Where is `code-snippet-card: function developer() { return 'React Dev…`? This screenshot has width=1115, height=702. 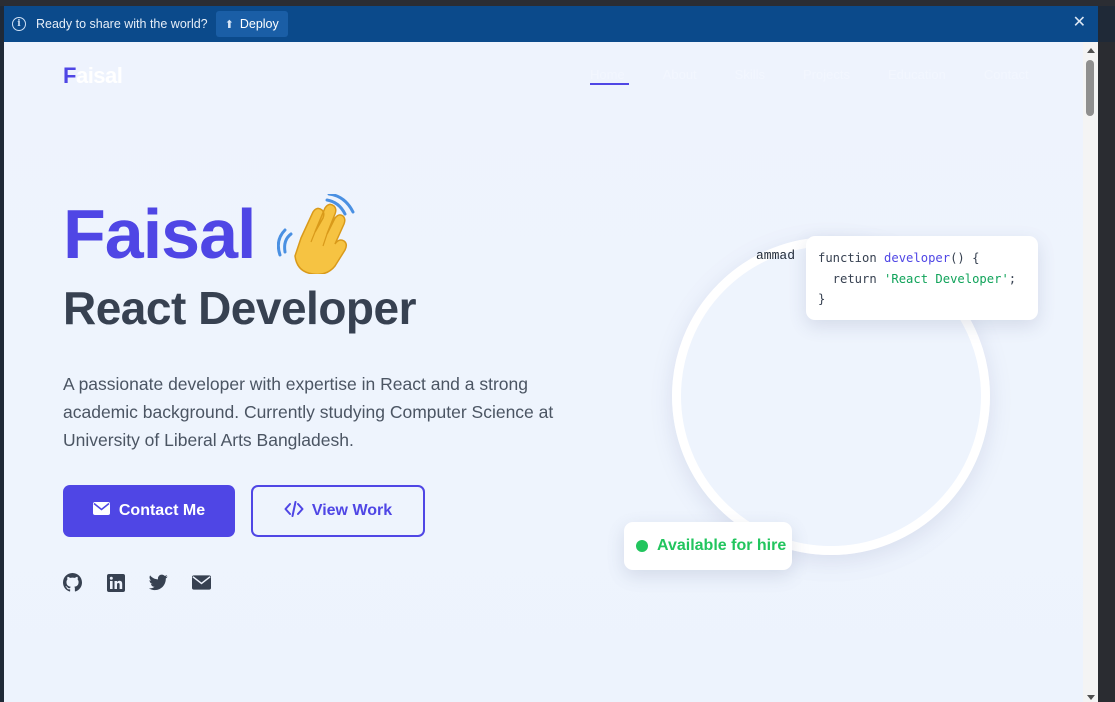
code-snippet-card: function developer() { return 'React Dev… is located at coordinates (922, 278).